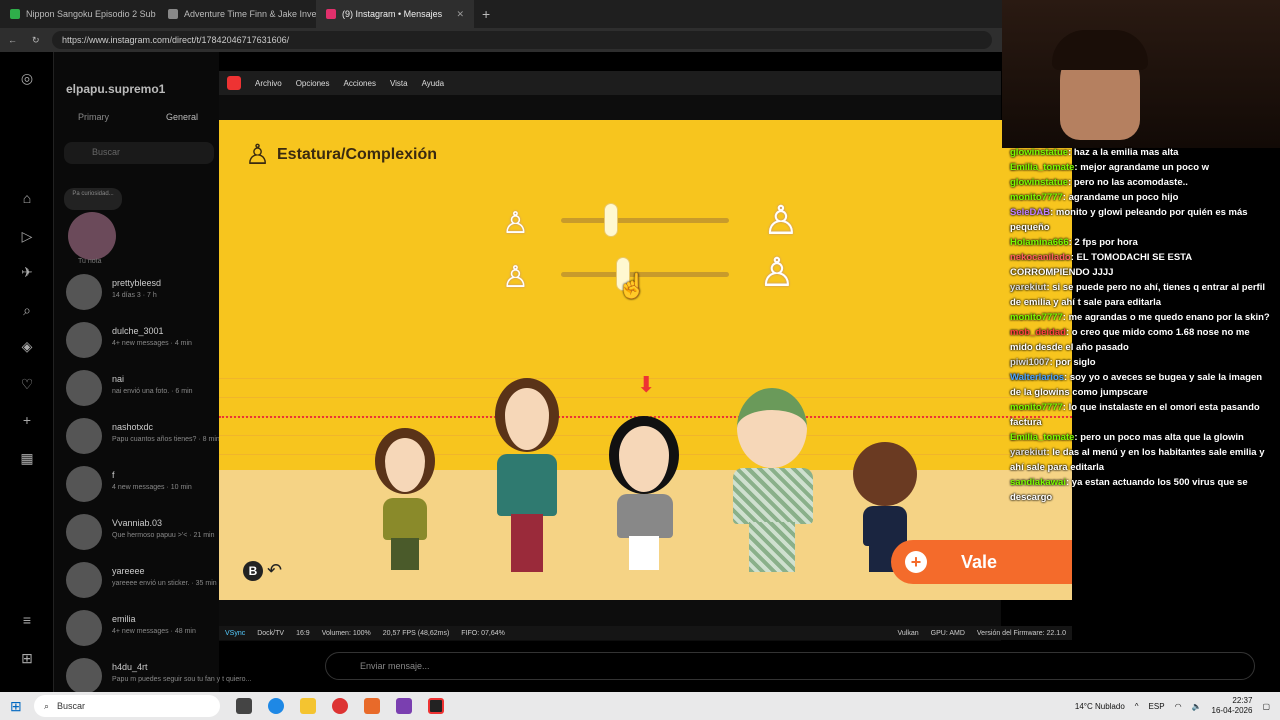 The image size is (1280, 720). I want to click on conversation-item: nai nai envió una foto. · 6 min, so click(141, 388).